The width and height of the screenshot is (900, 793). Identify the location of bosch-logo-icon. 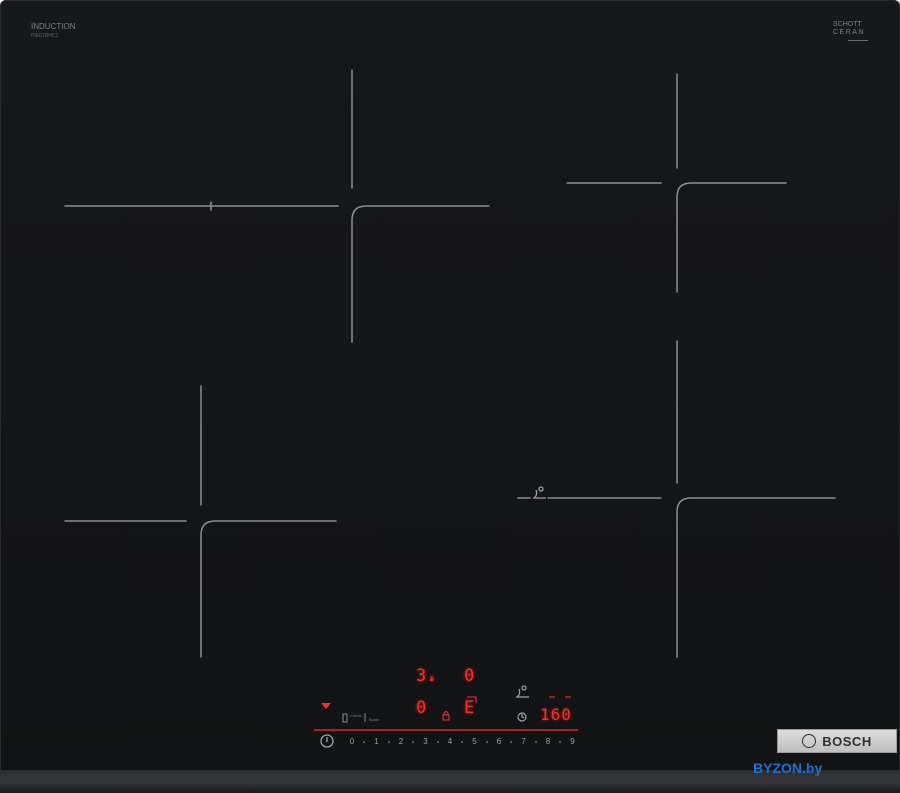
(809, 741).